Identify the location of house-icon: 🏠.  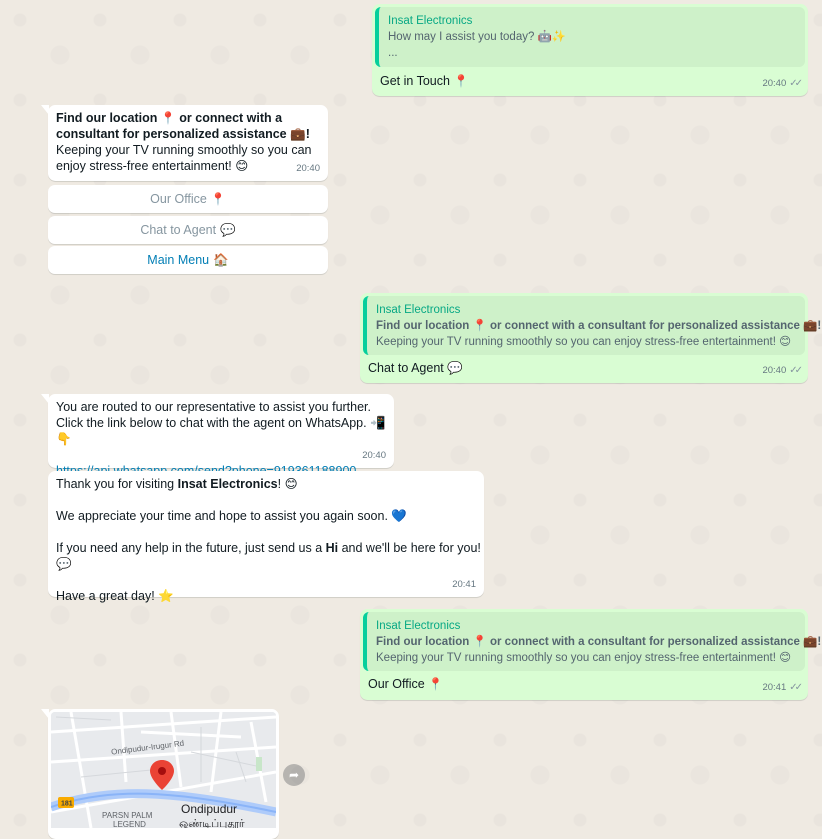
(221, 259).